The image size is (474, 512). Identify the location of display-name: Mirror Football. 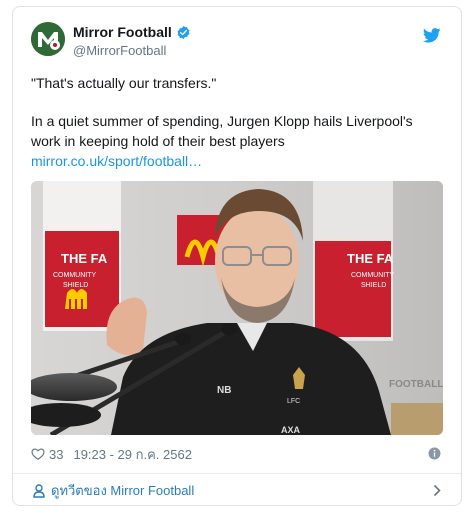
(122, 32).